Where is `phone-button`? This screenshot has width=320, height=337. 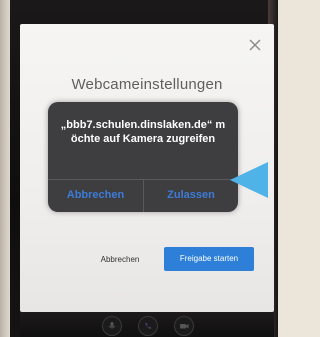 phone-button is located at coordinates (148, 326).